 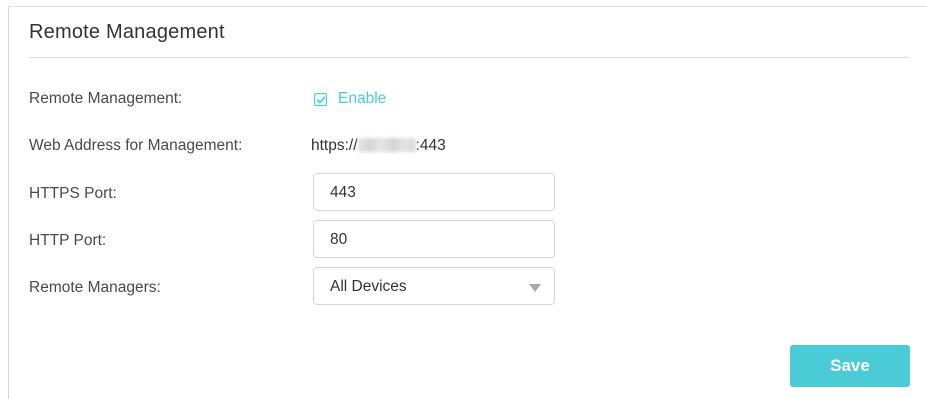 What do you see at coordinates (469, 57) in the screenshot?
I see `title-divider` at bounding box center [469, 57].